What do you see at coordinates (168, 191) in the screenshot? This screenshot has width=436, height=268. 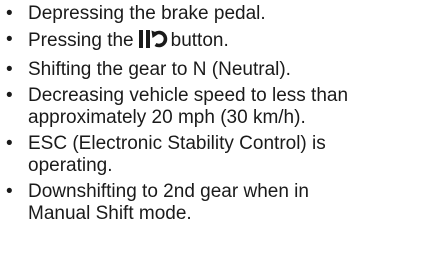 I see `item-text-line1: Downshifting to 2nd gear when in` at bounding box center [168, 191].